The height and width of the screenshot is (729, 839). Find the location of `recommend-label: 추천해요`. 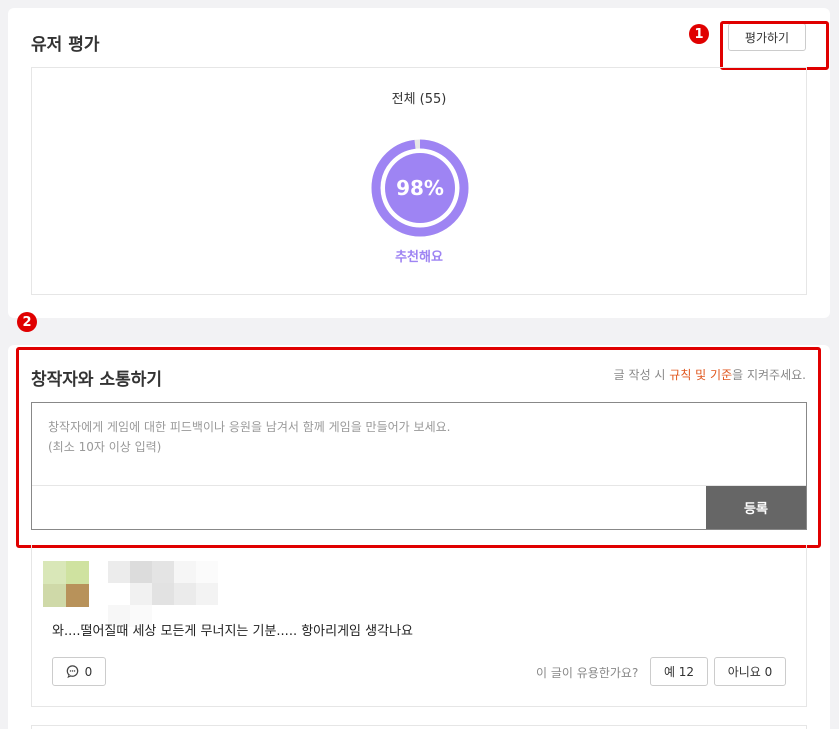

recommend-label: 추천해요 is located at coordinates (419, 257).